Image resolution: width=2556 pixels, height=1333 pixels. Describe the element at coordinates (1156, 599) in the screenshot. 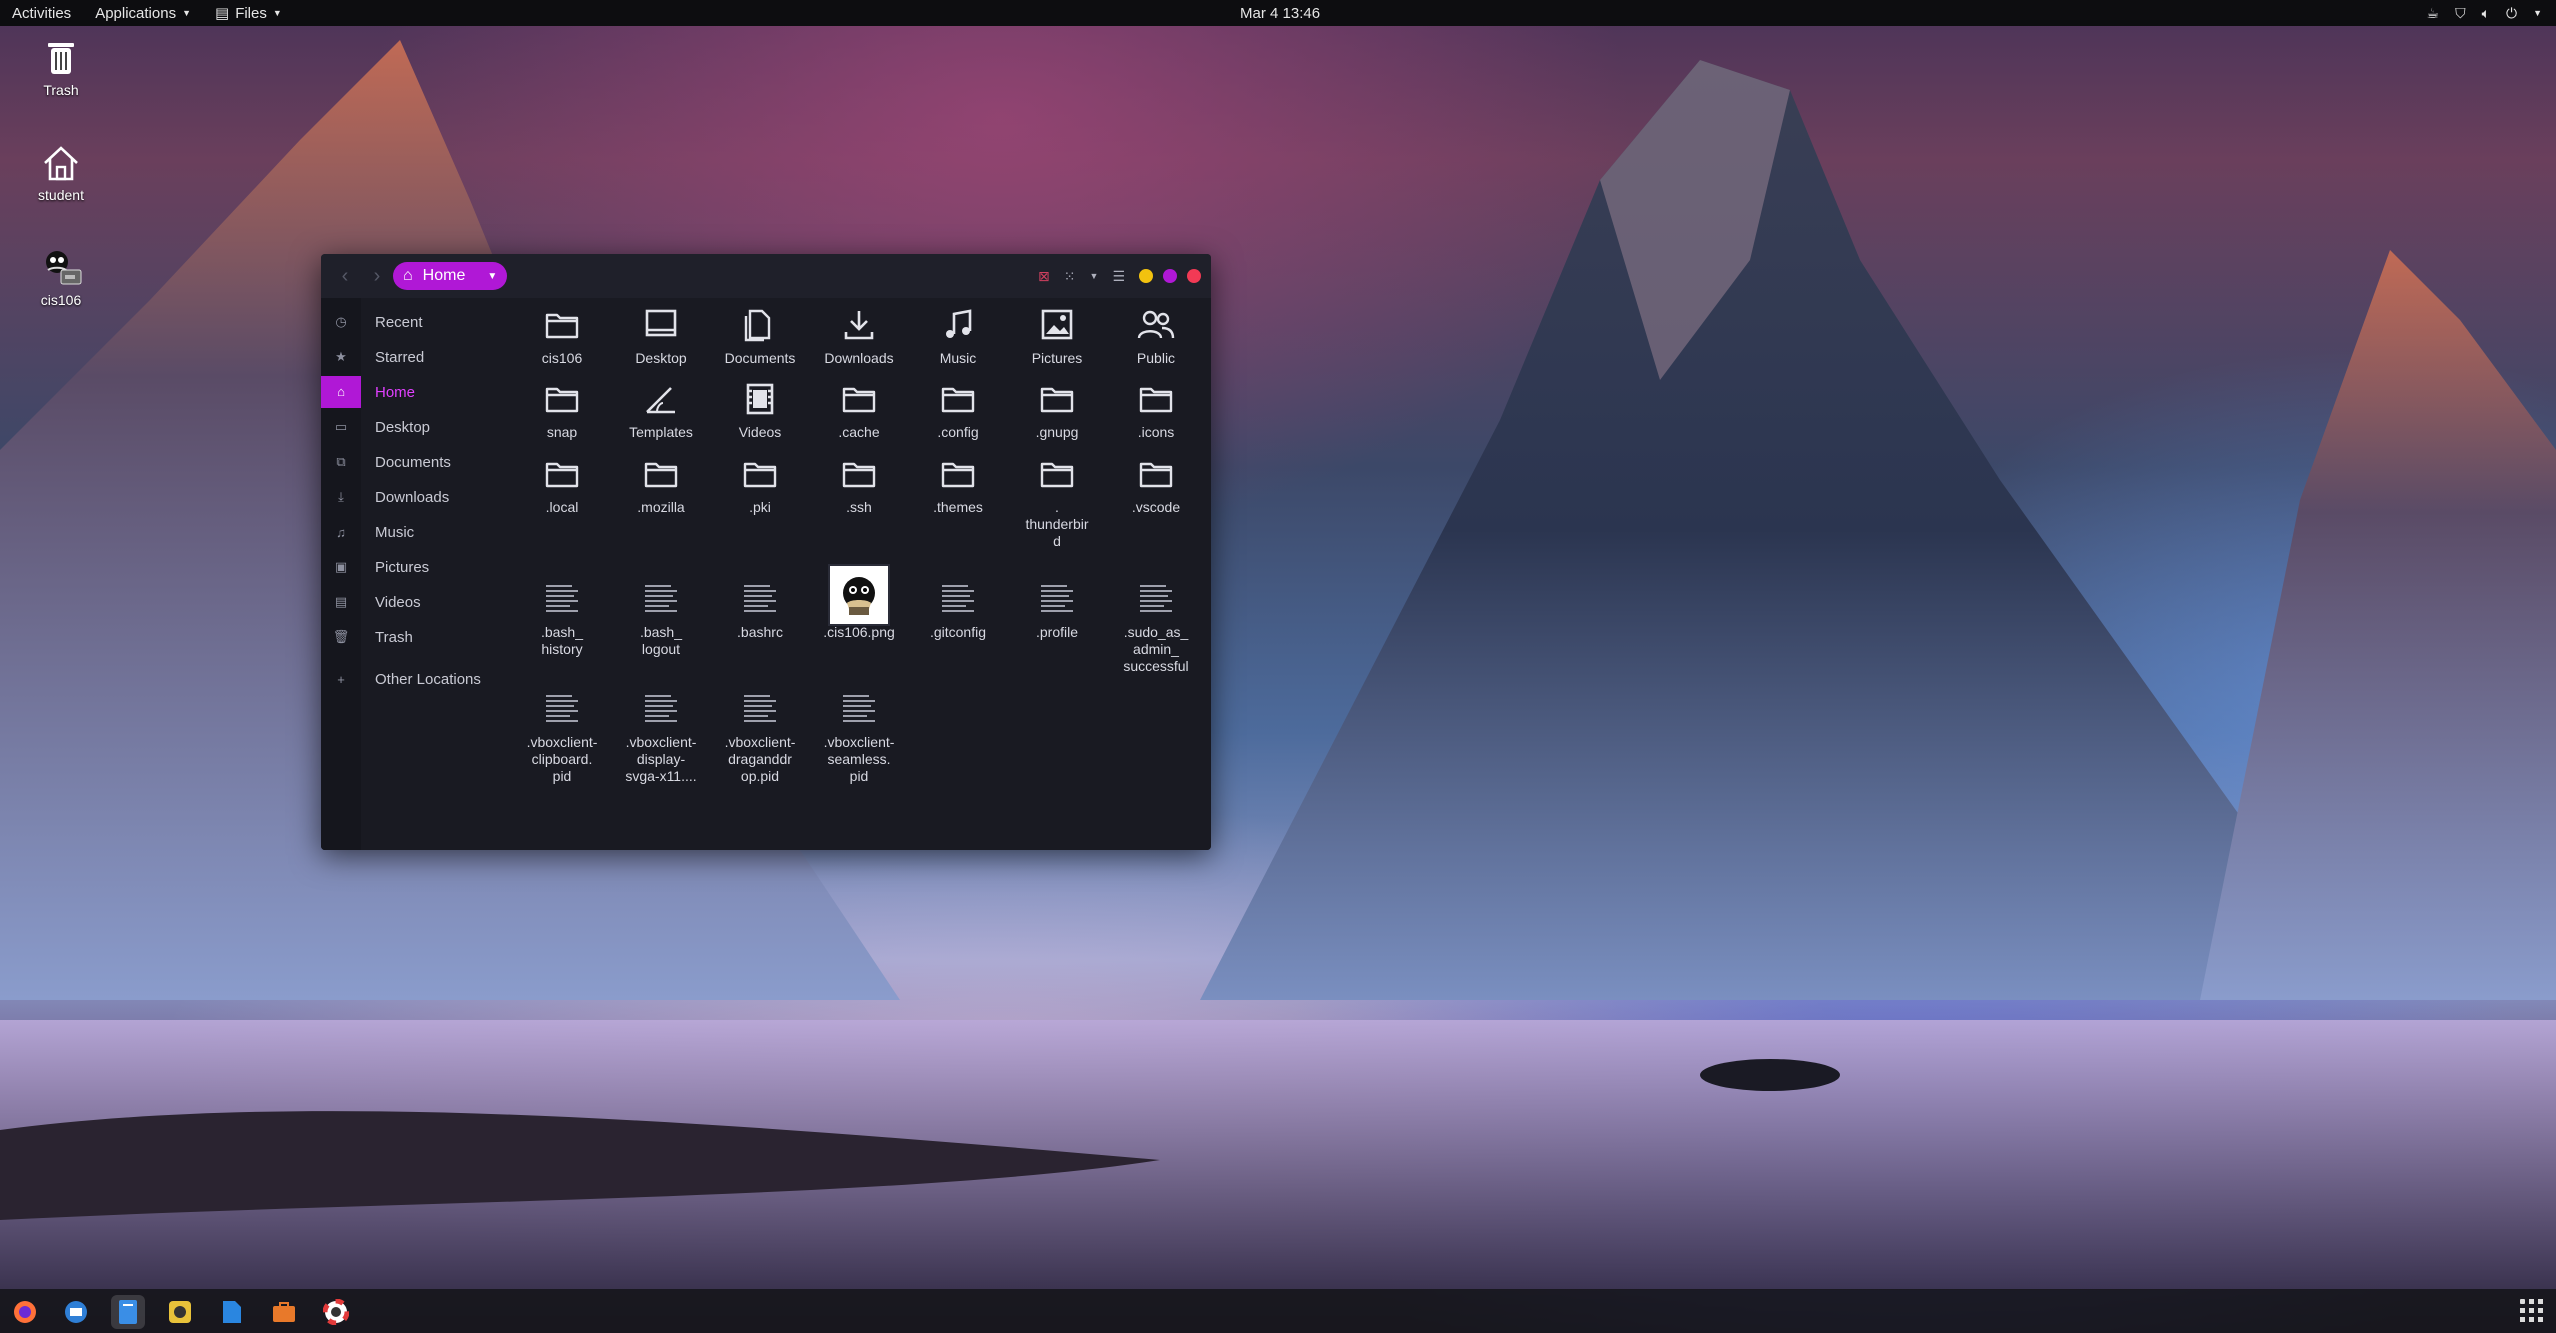

I see `text-file-icon` at that location.